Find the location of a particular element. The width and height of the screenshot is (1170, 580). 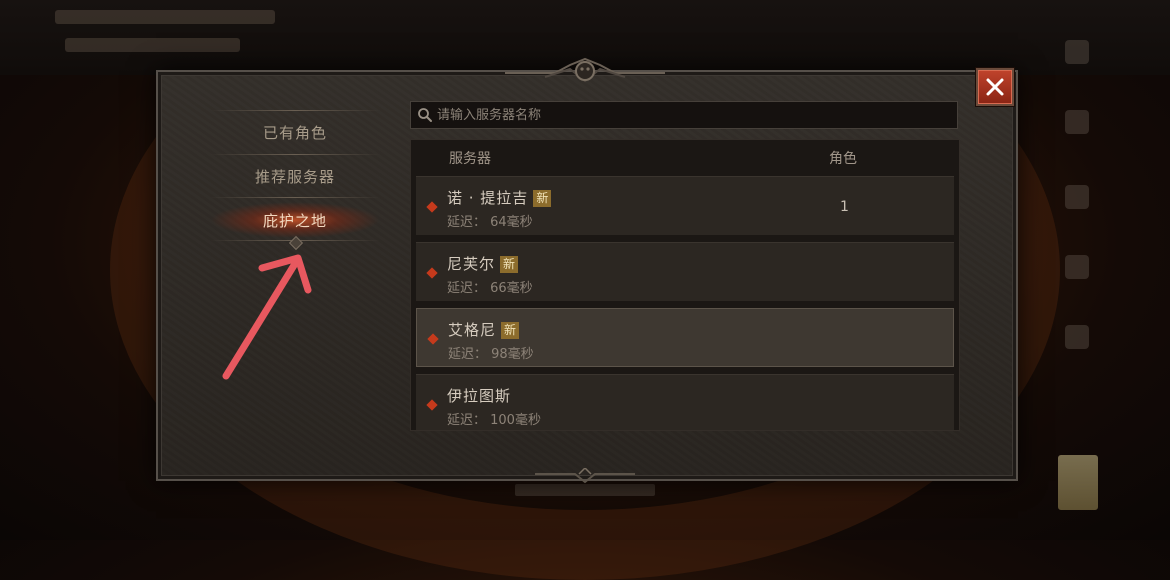

server-search is located at coordinates (684, 115).